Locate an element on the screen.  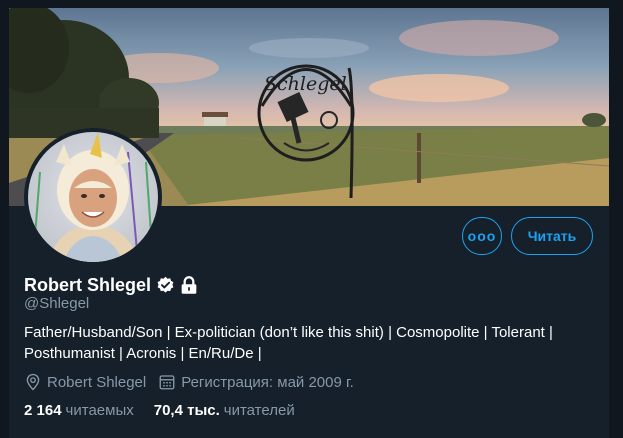
avatar-photo is located at coordinates (93, 197).